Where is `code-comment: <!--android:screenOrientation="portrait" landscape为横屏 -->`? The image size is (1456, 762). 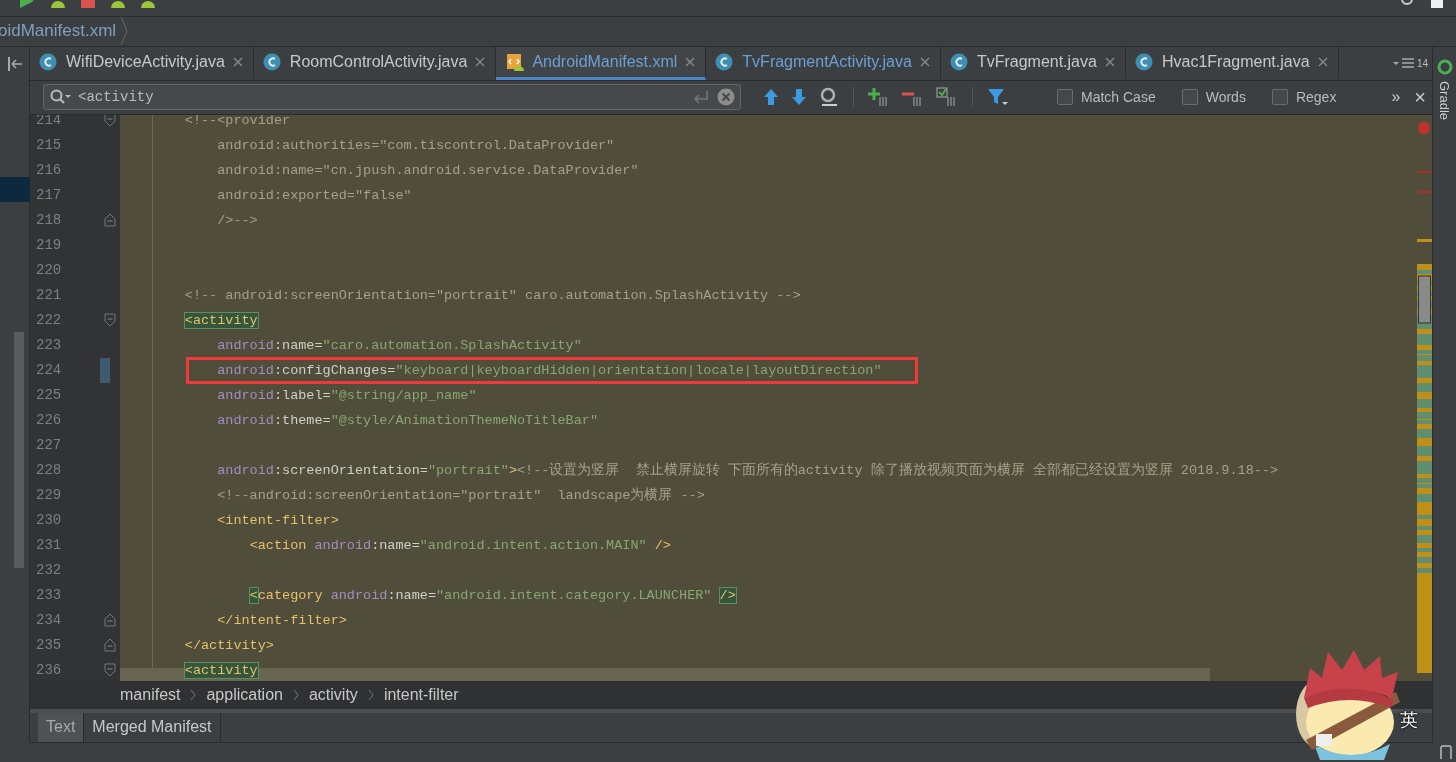 code-comment: <!--android:screenOrientation="portrait" landscape为横屏 --> is located at coordinates (461, 495).